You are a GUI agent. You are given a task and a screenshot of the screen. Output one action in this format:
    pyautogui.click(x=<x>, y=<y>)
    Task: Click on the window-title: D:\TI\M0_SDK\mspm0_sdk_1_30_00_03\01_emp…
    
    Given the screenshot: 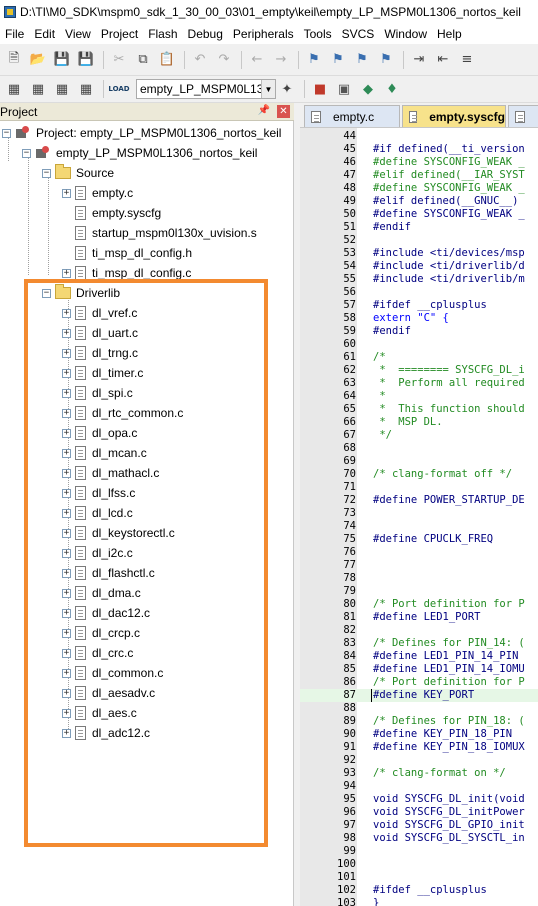 What is the action you would take?
    pyautogui.click(x=270, y=12)
    